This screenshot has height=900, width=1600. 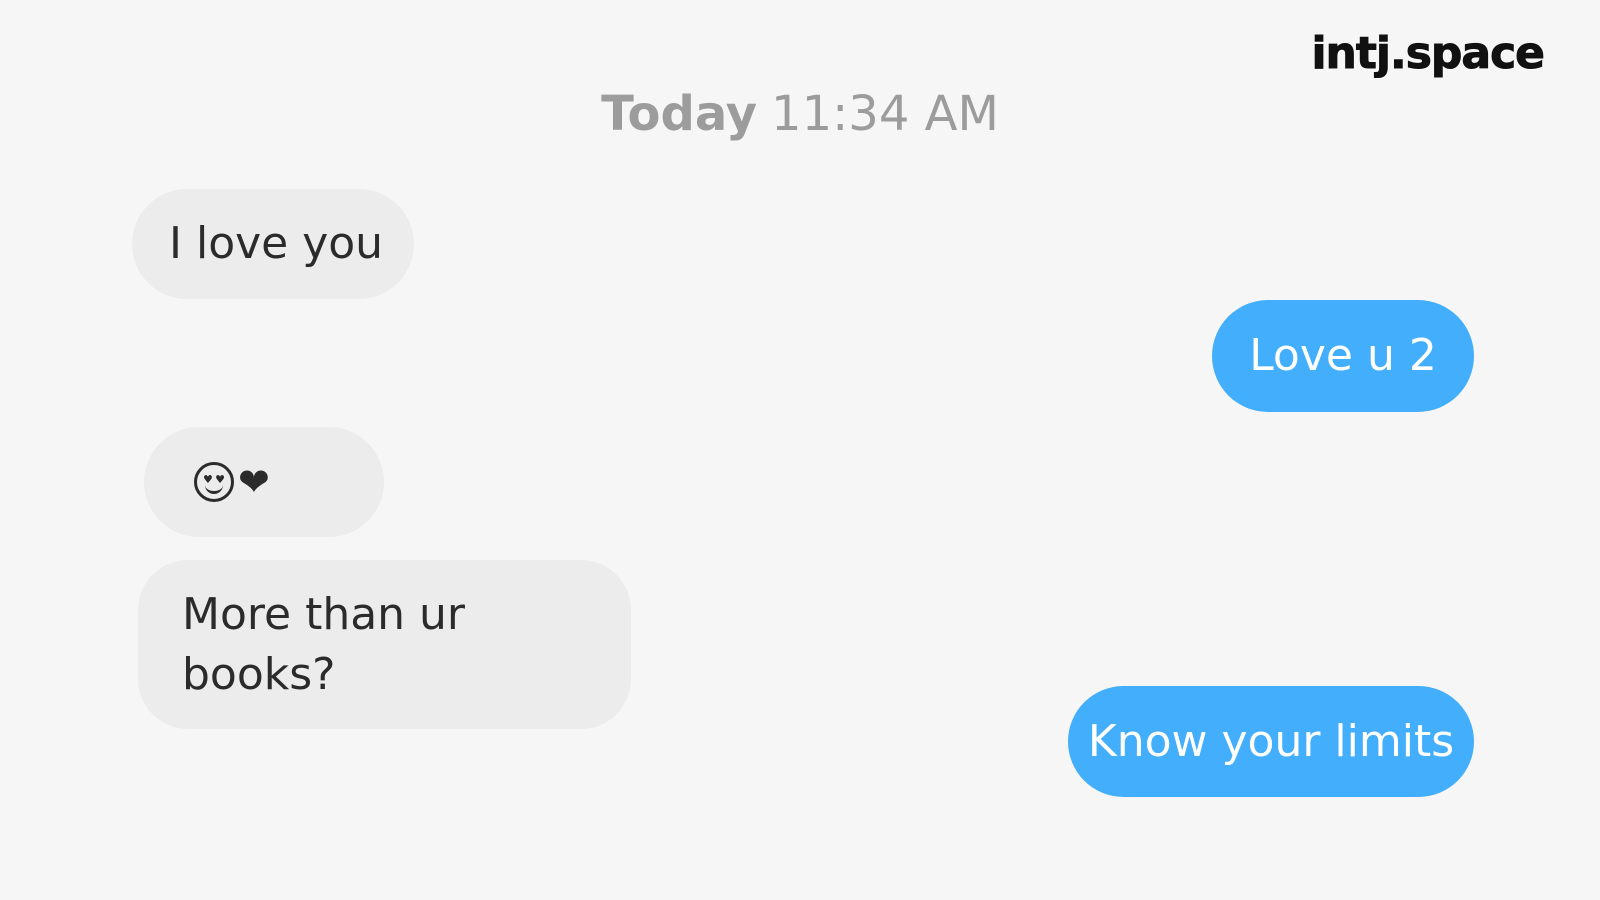 I want to click on message-bubble-sent: Know your limits, so click(x=1271, y=741).